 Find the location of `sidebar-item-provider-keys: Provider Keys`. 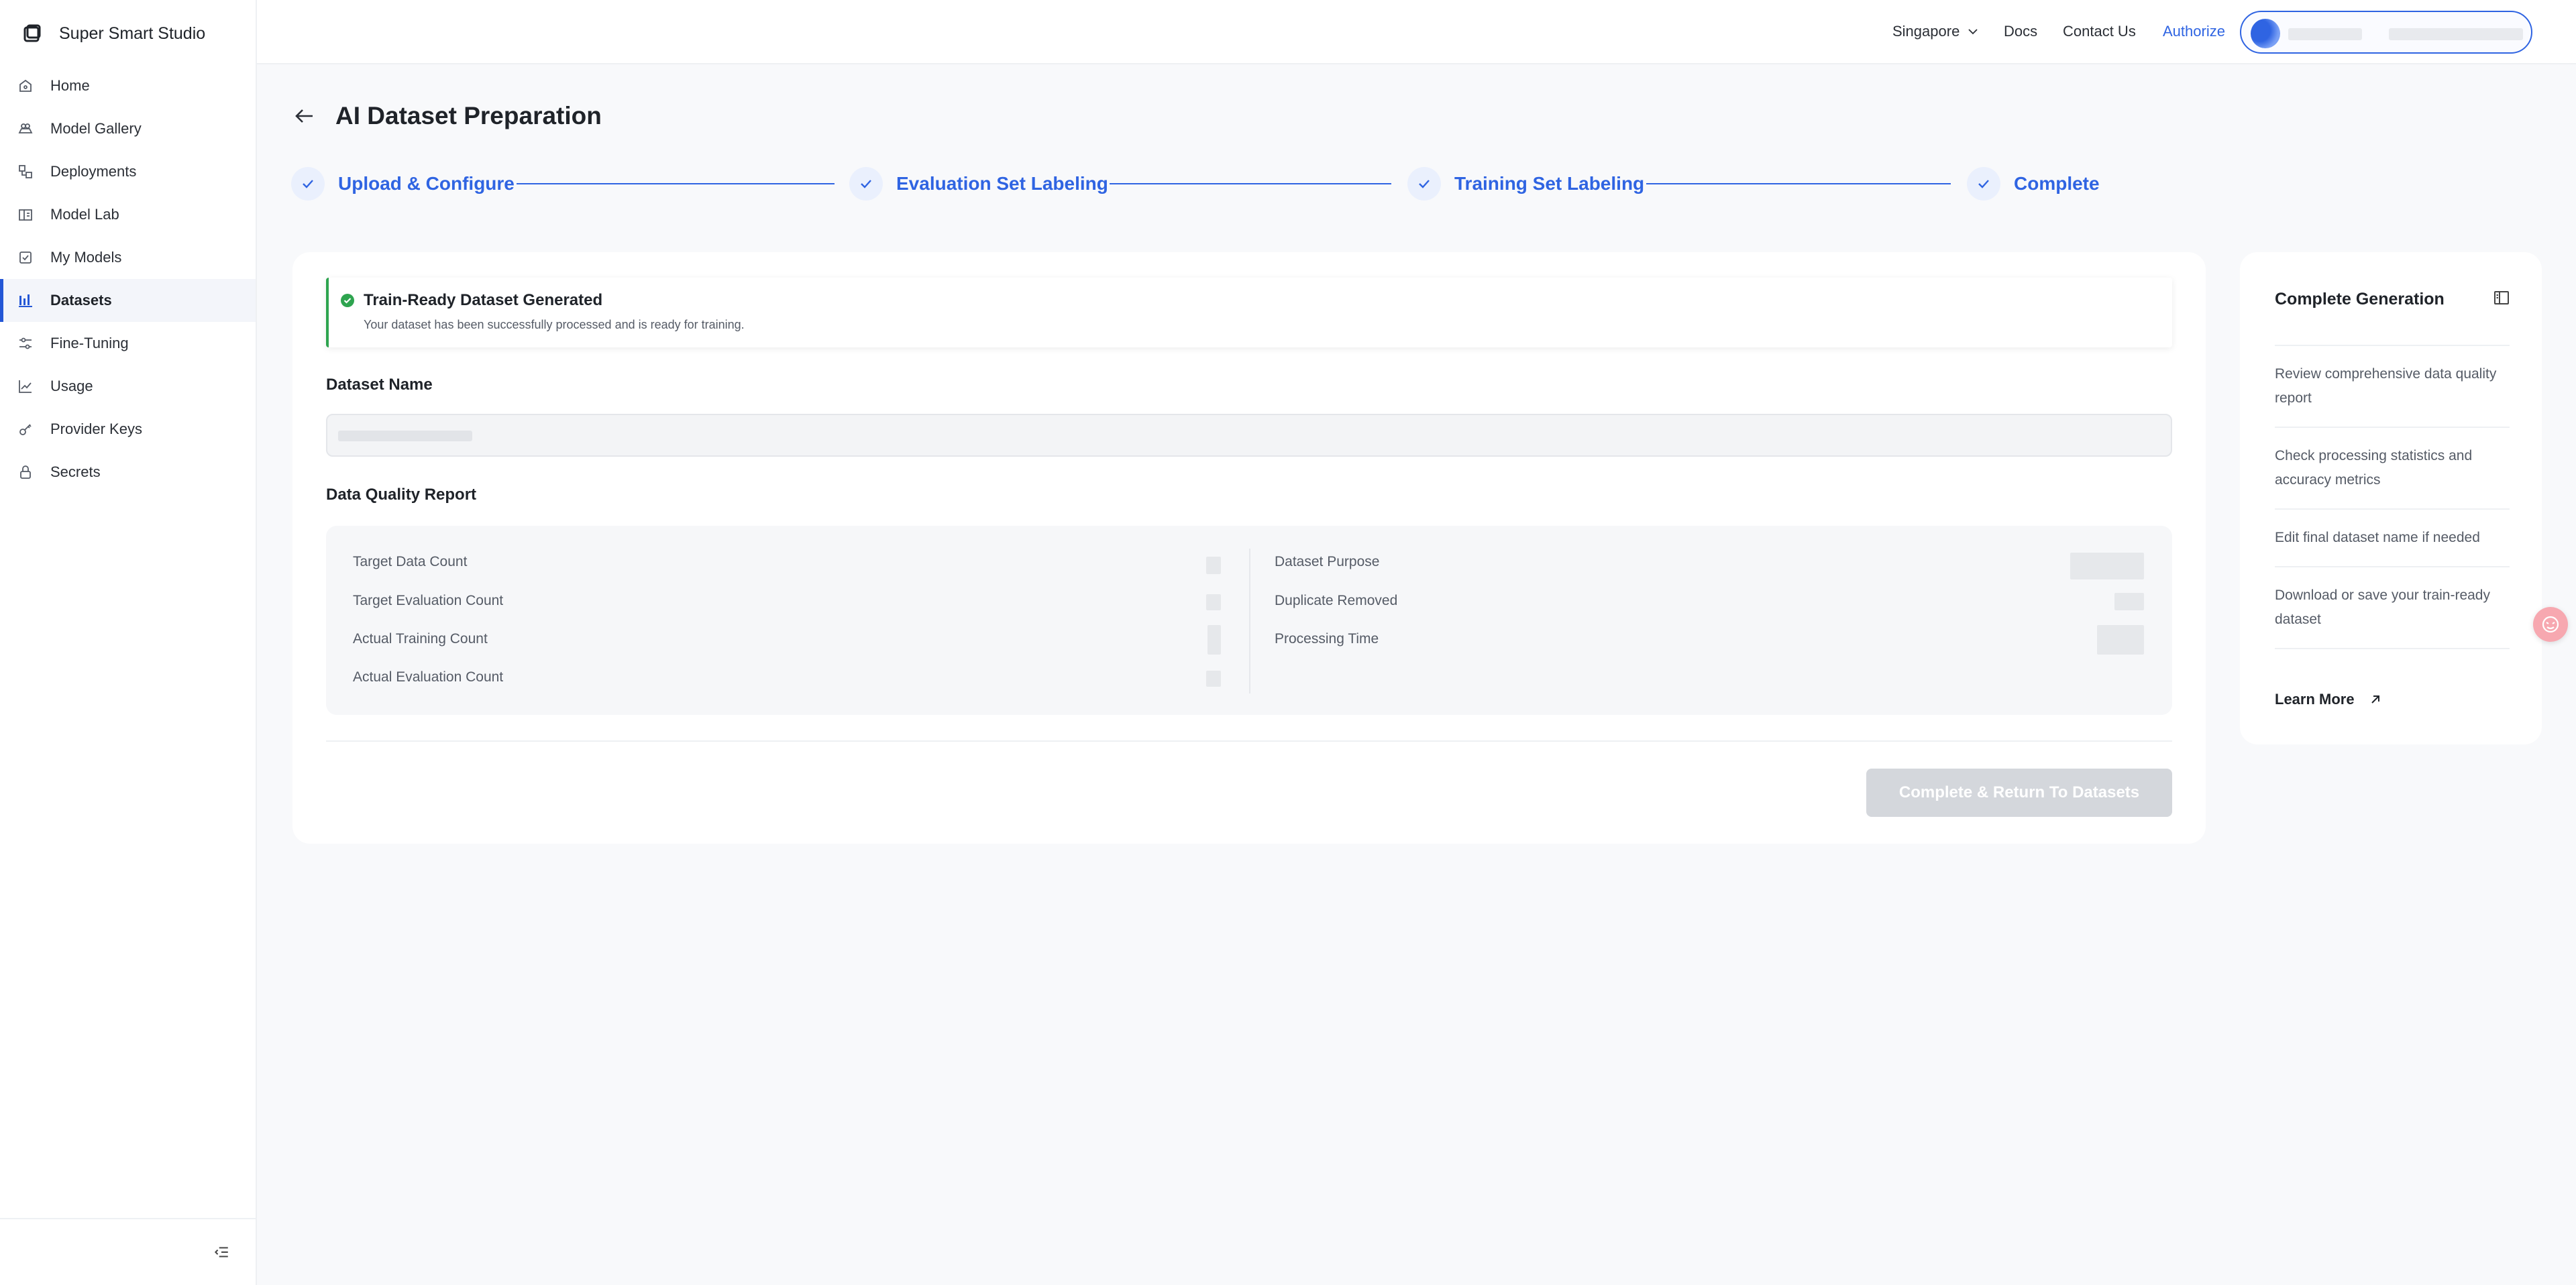

sidebar-item-provider-keys: Provider Keys is located at coordinates (128, 429).